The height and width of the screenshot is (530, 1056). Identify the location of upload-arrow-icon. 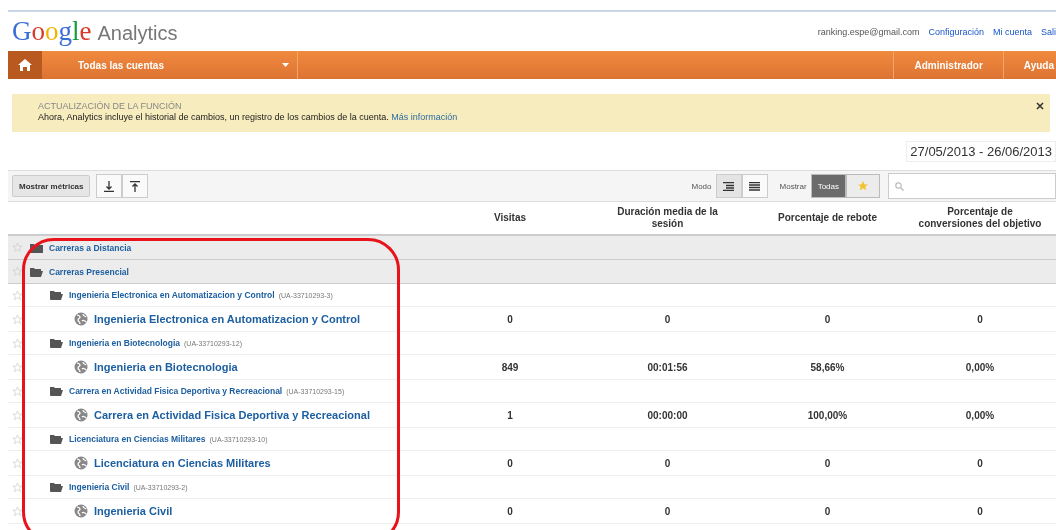
(135, 186).